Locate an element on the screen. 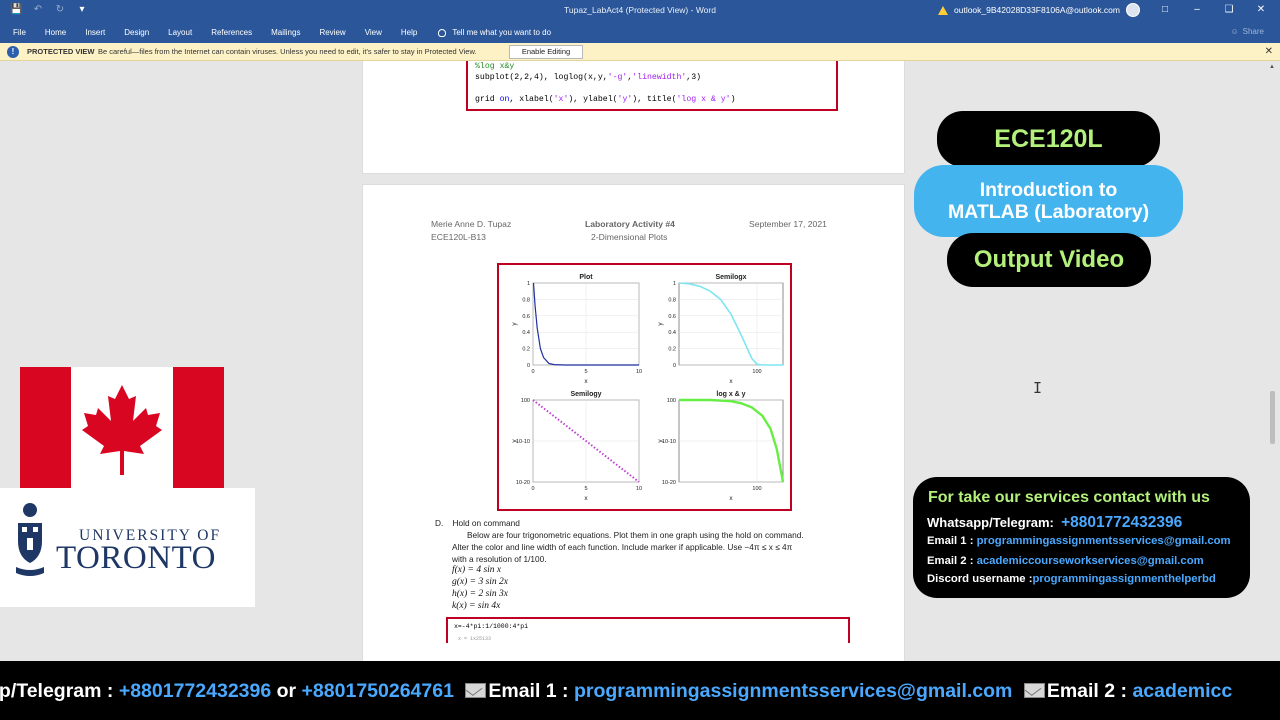 This screenshot has height=720, width=1280. course-name-line: Introduction to is located at coordinates (1048, 190).